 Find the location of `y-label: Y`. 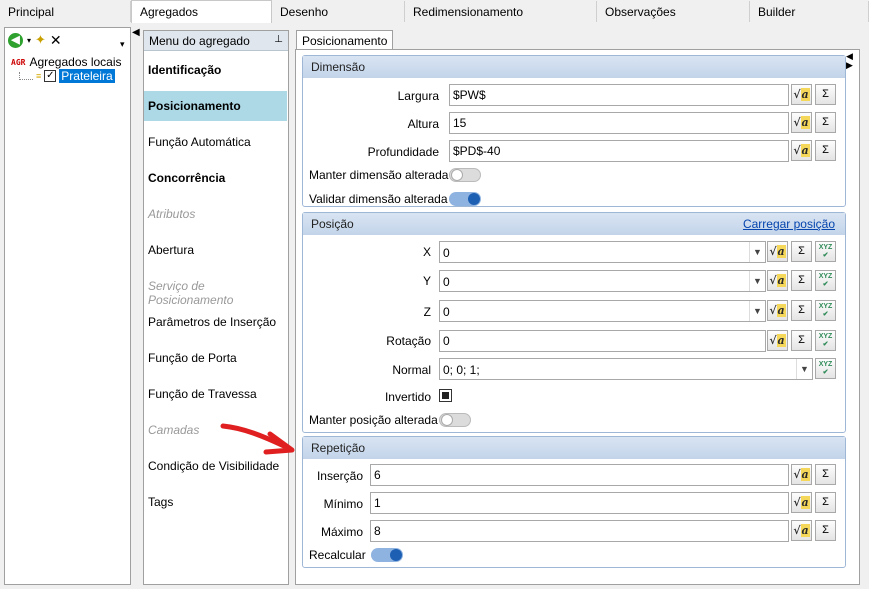

y-label: Y is located at coordinates (426, 281).